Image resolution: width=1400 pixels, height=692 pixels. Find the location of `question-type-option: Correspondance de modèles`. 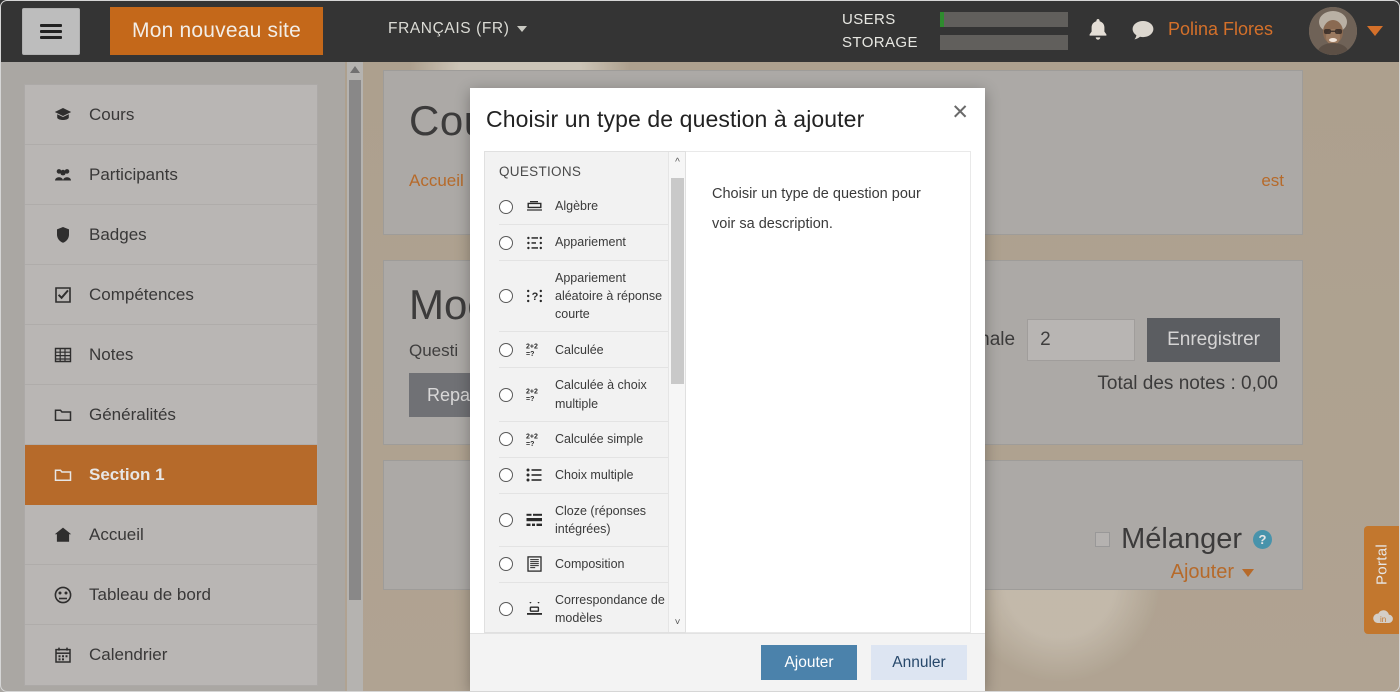

question-type-option: Correspondance de modèles is located at coordinates (585, 607).